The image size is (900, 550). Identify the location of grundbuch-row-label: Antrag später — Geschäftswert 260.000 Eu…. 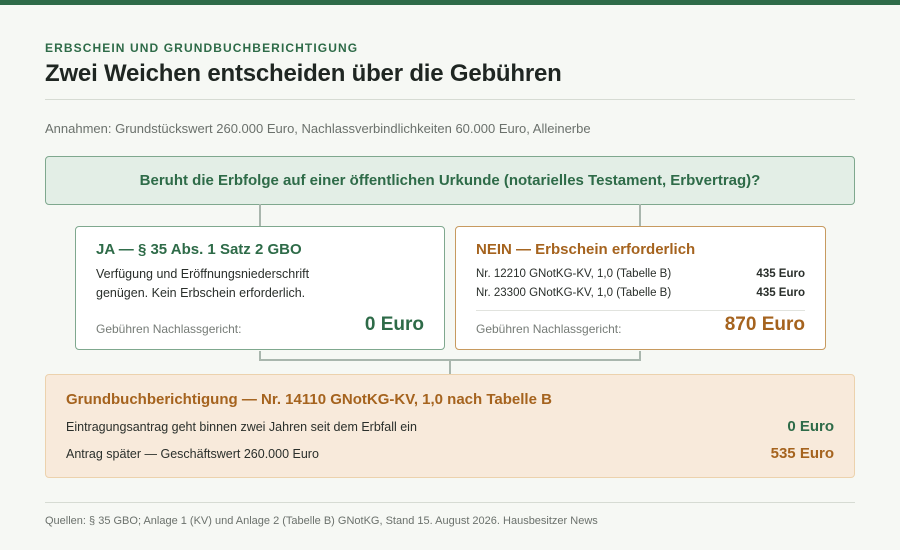
(192, 454).